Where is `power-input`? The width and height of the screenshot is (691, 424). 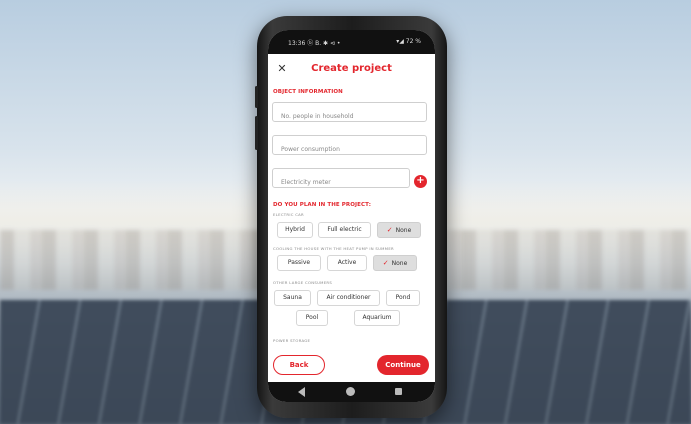
power-input is located at coordinates (349, 149).